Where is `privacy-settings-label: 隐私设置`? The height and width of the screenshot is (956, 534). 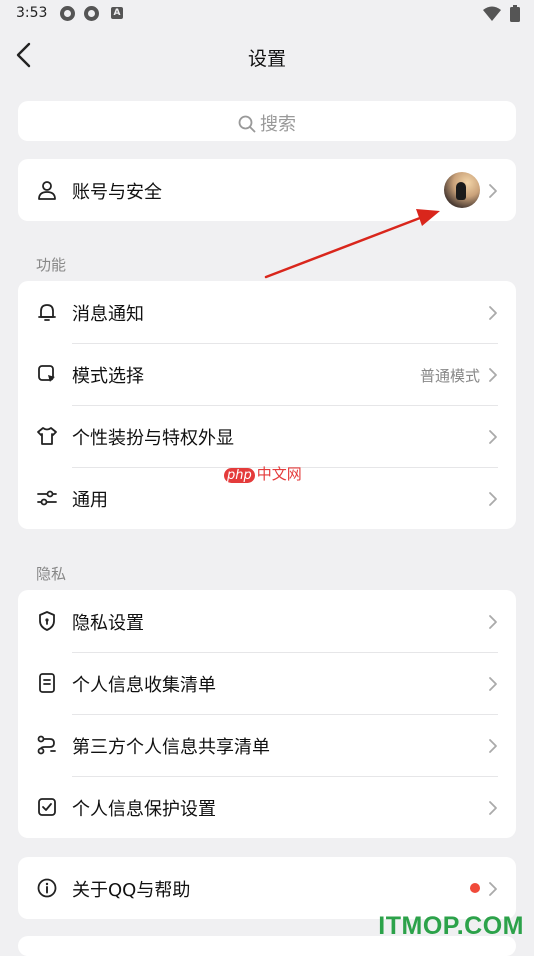 privacy-settings-label: 隐私设置 is located at coordinates (108, 623).